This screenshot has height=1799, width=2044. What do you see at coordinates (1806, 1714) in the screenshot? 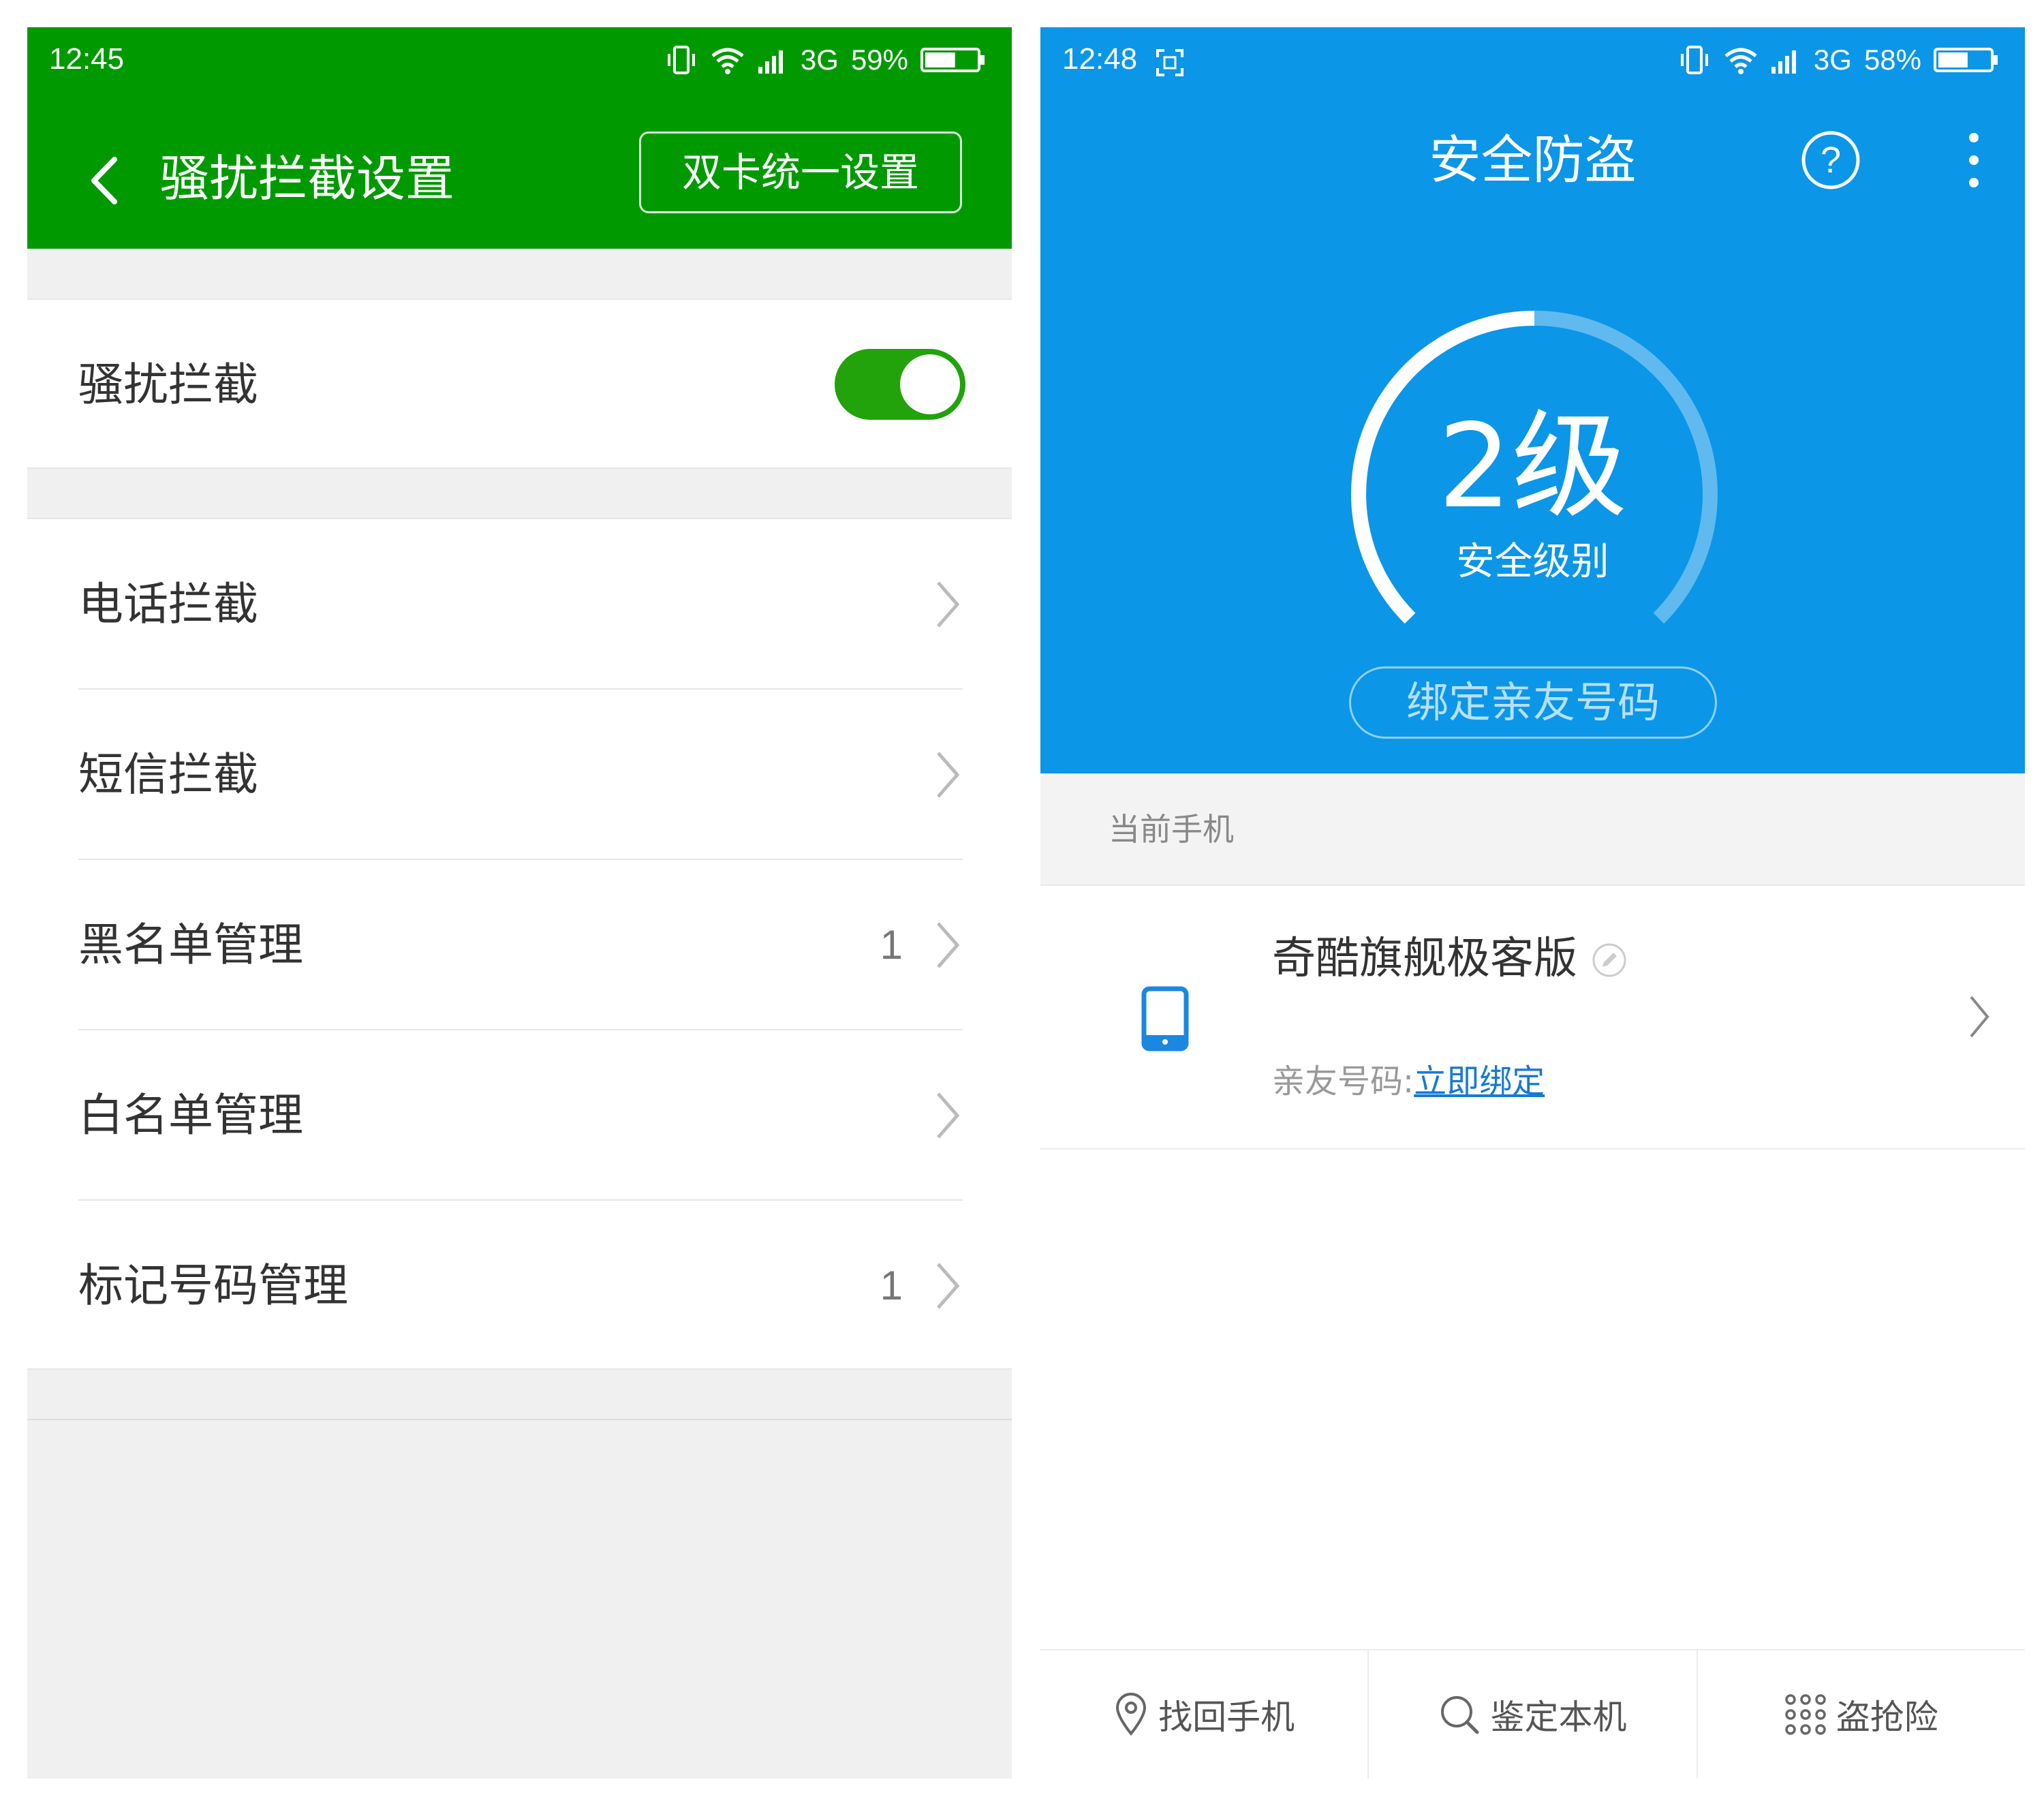
I see `grid-icon` at bounding box center [1806, 1714].